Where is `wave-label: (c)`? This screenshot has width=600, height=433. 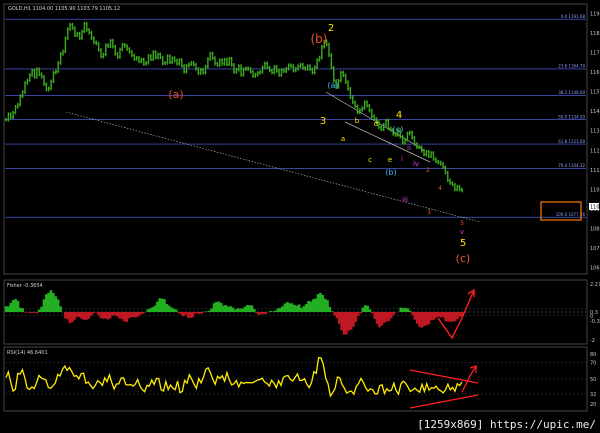 wave-label: (c) is located at coordinates (398, 129).